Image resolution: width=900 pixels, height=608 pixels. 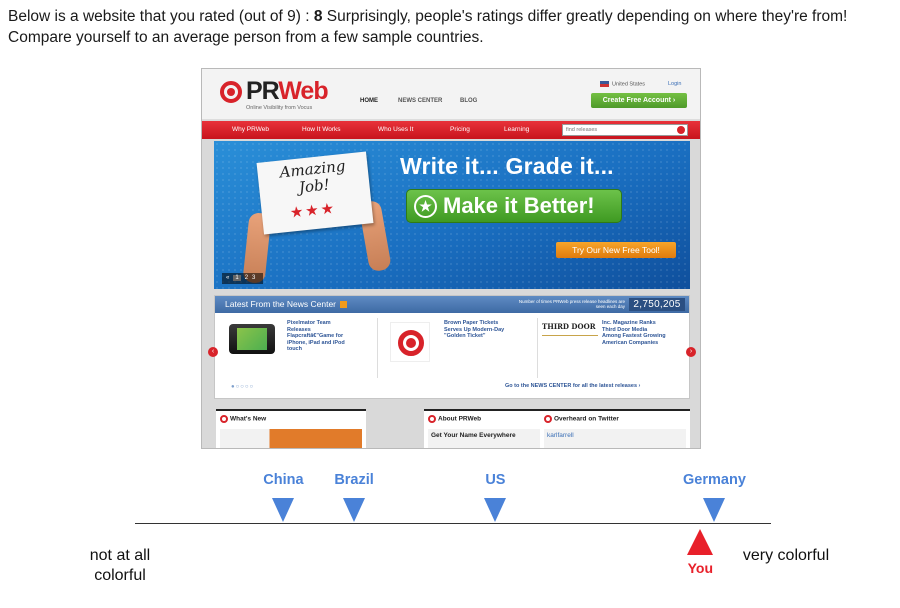 I want to click on prev-arrow-icon: ‹, so click(x=213, y=352).